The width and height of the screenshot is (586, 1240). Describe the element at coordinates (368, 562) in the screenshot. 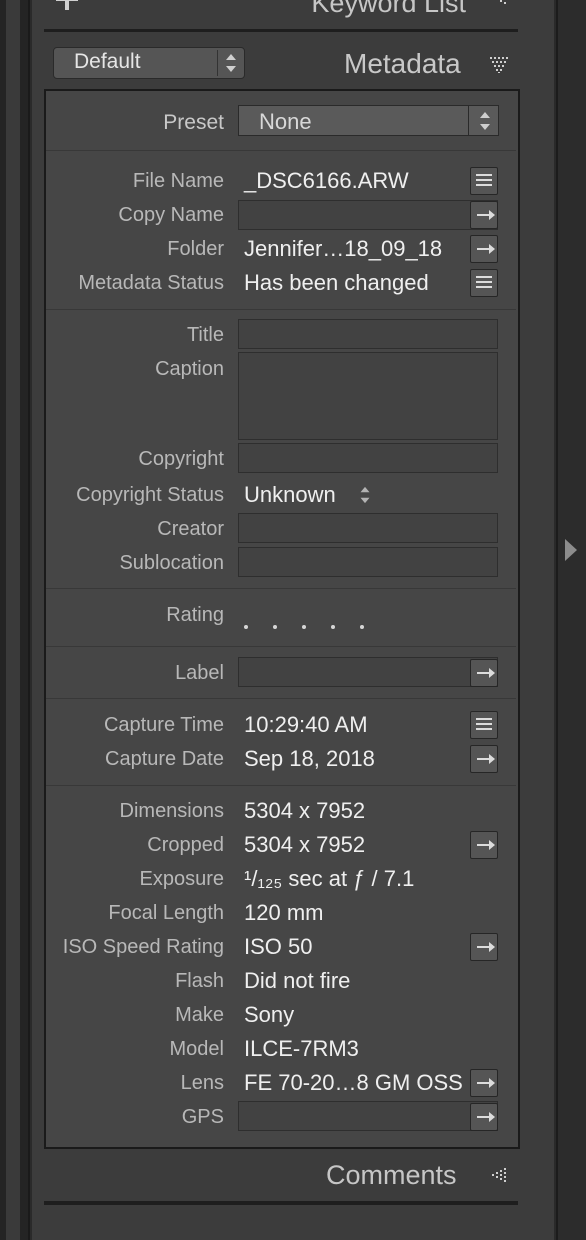

I see `sublocation-field` at that location.